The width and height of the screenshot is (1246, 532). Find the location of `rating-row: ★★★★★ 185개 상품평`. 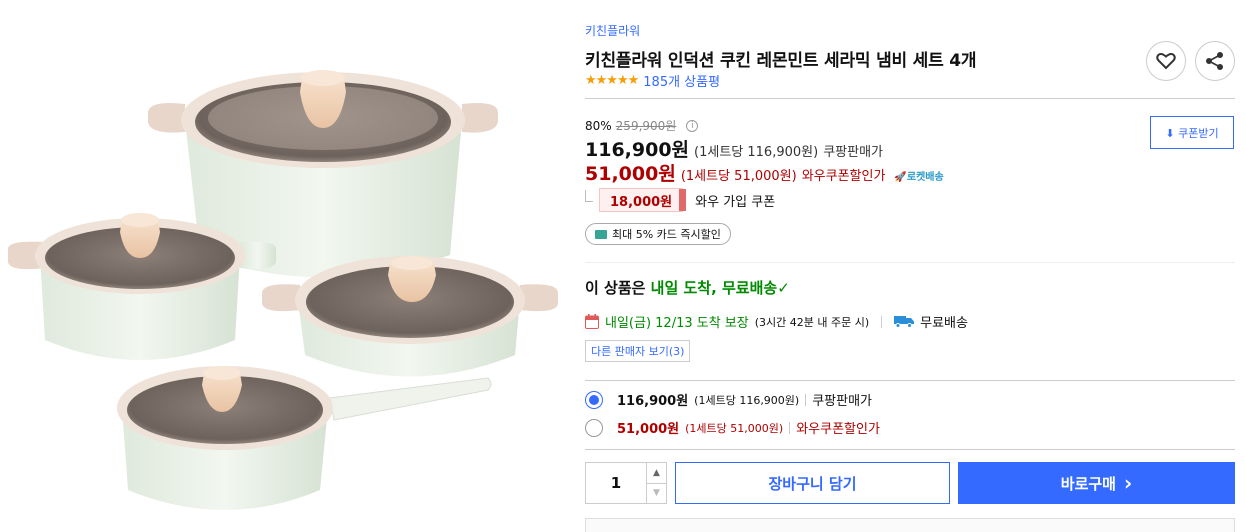

rating-row: ★★★★★ 185개 상품평 is located at coordinates (652, 80).